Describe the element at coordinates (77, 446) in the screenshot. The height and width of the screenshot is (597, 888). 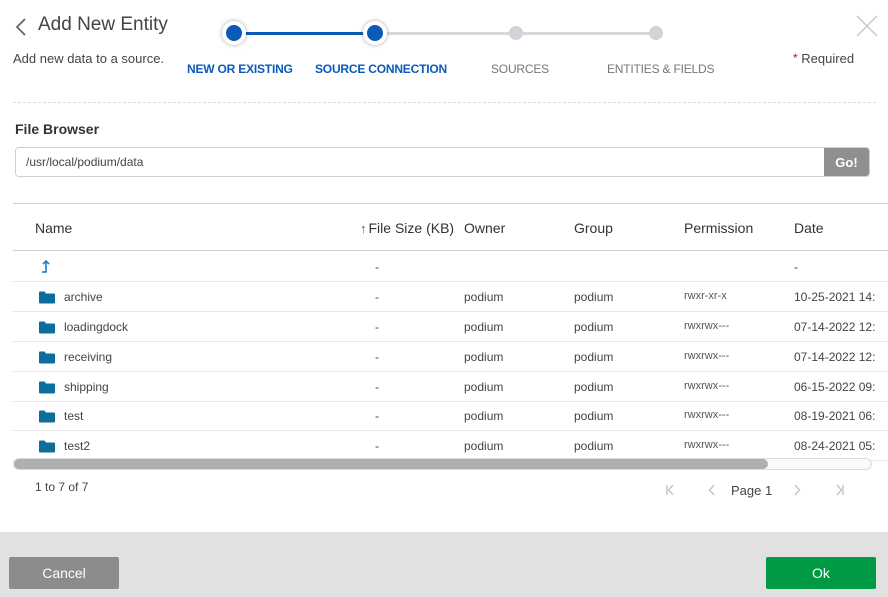
I see `name-cell: test2` at that location.